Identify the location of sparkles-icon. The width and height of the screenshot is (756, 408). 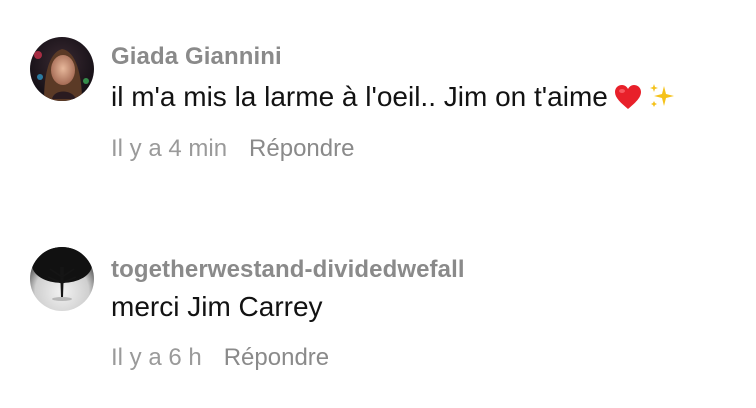
(662, 96).